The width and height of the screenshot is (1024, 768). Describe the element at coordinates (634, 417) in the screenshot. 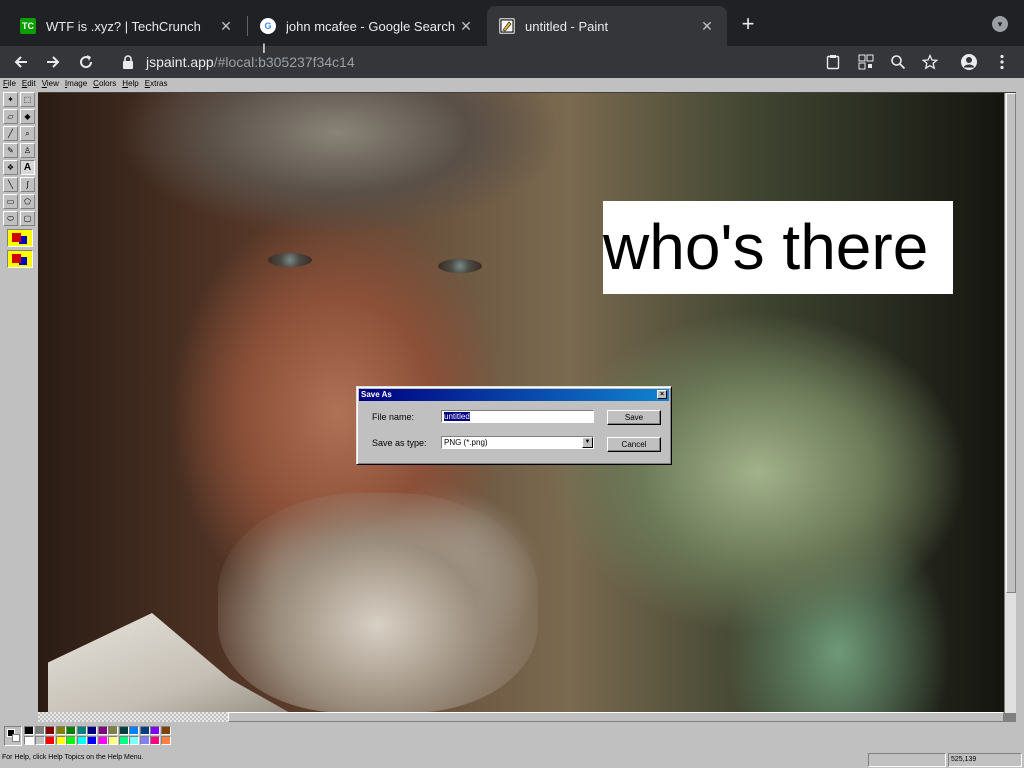

I see `save-button: Save` at that location.